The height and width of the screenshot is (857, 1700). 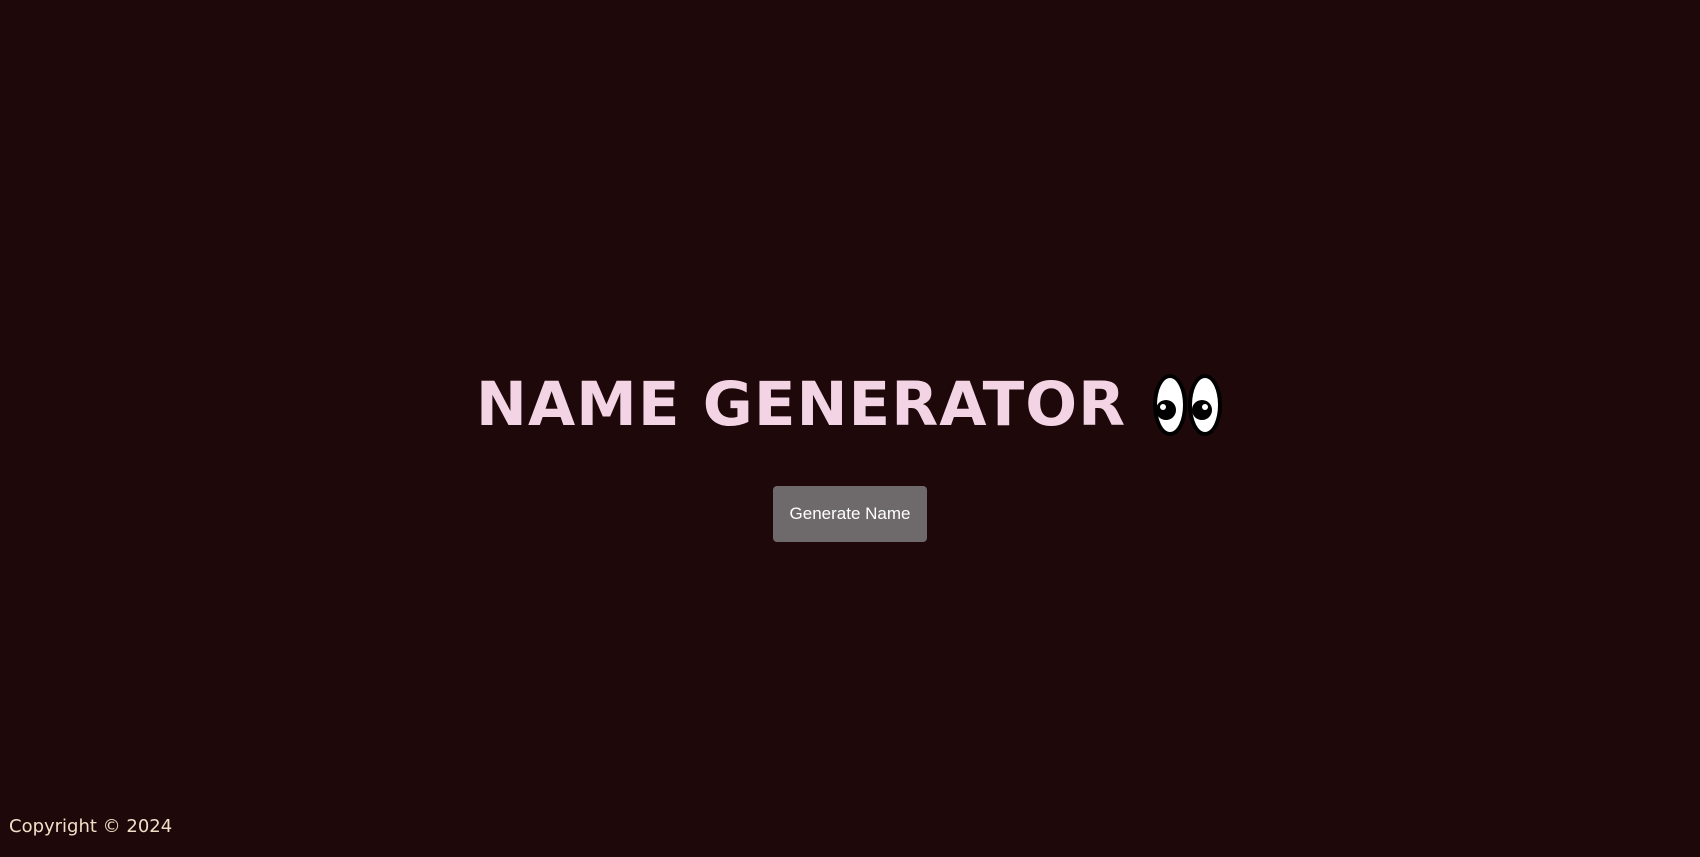 I want to click on eyes-icon, so click(x=1188, y=405).